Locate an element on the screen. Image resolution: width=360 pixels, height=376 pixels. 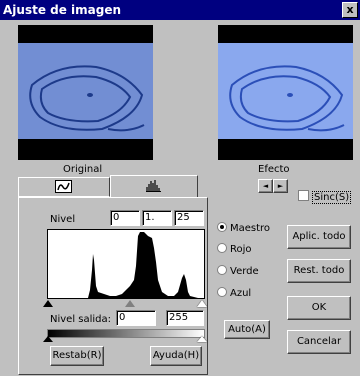
channel-radio-red: Rojo is located at coordinates (234, 249).